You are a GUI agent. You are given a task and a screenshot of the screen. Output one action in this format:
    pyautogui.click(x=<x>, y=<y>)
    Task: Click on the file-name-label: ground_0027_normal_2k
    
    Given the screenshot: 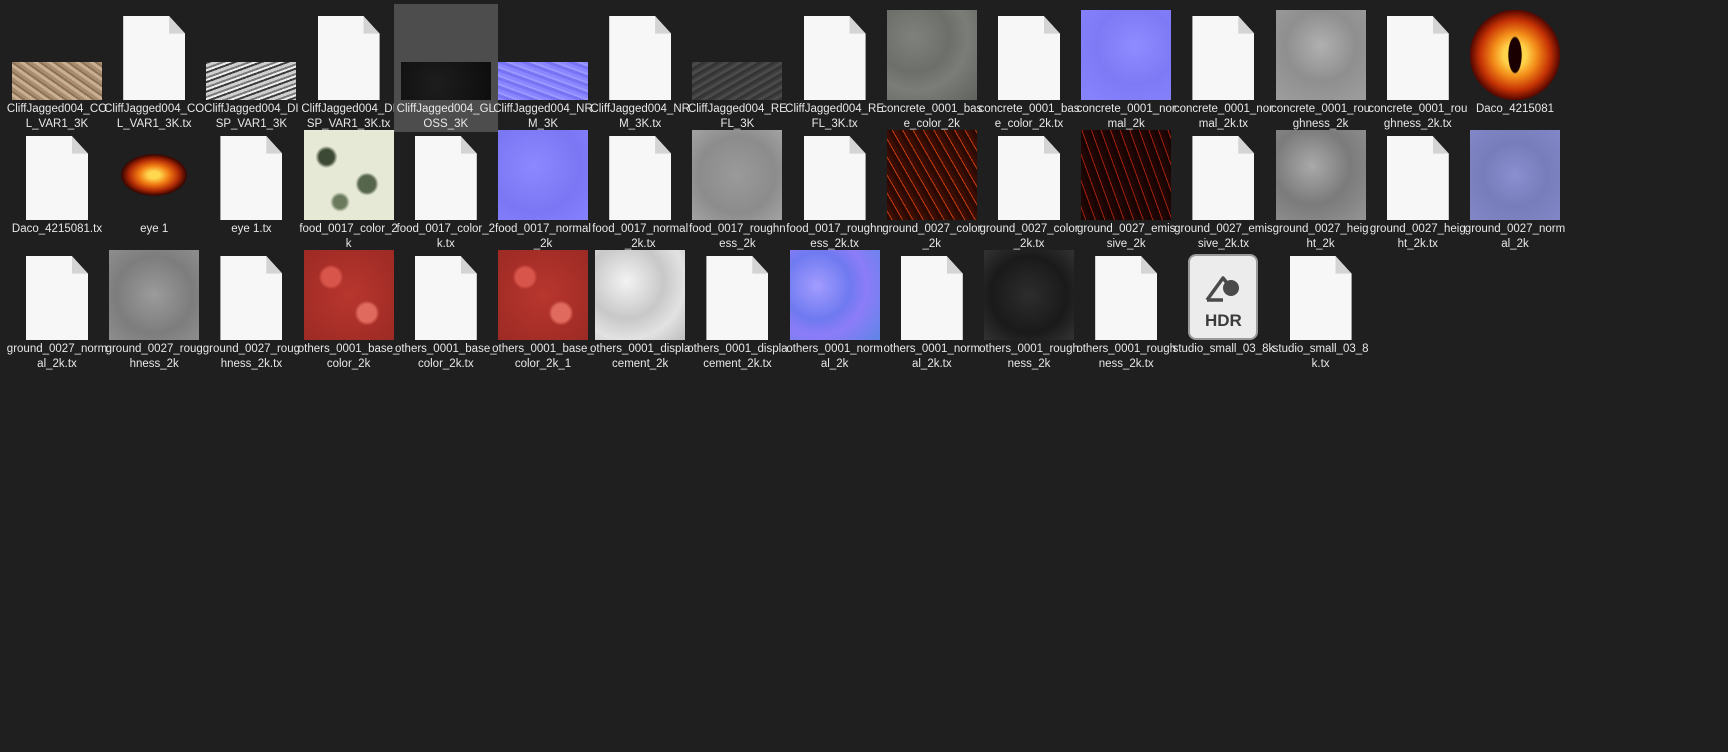 What is the action you would take?
    pyautogui.click(x=1515, y=236)
    